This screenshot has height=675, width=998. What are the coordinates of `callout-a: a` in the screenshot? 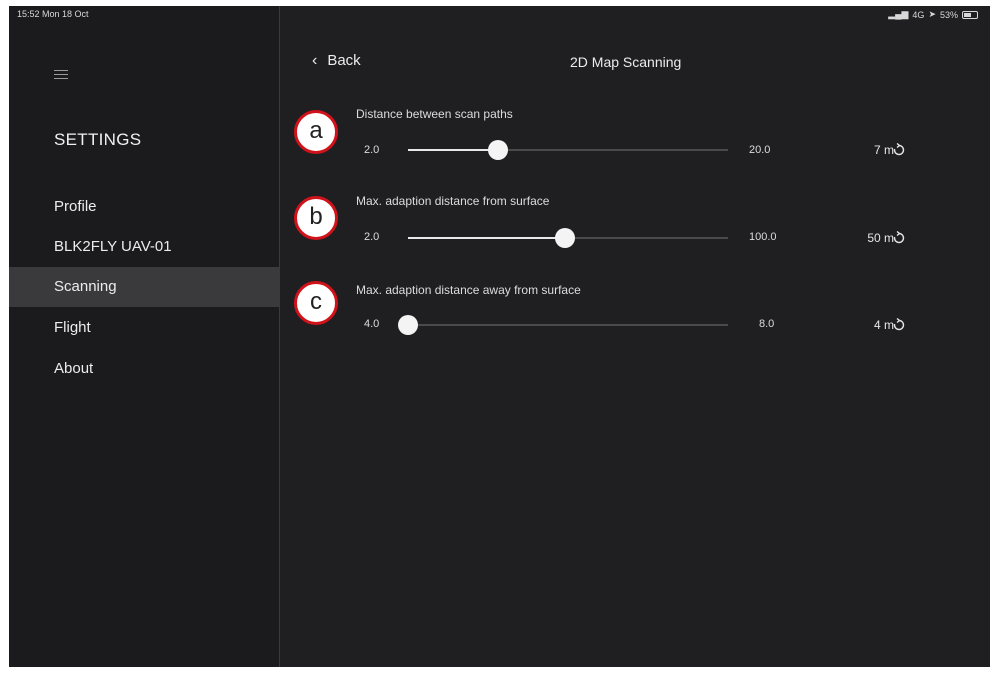 It's located at (316, 132).